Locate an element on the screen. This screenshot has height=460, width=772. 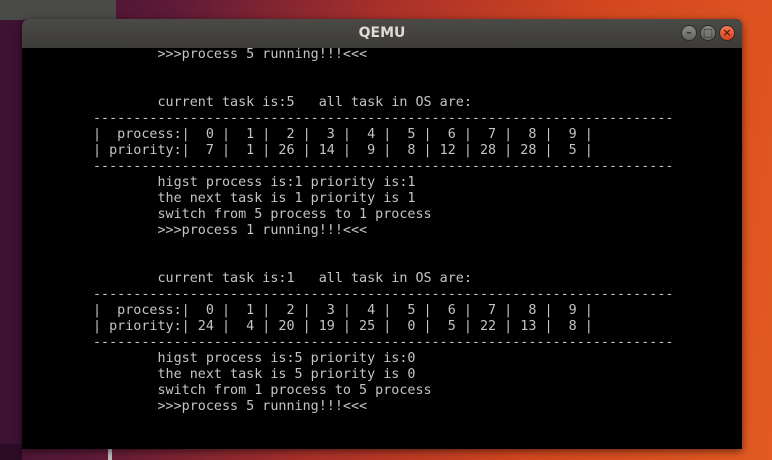
maximize-button: □ is located at coordinates (708, 33).